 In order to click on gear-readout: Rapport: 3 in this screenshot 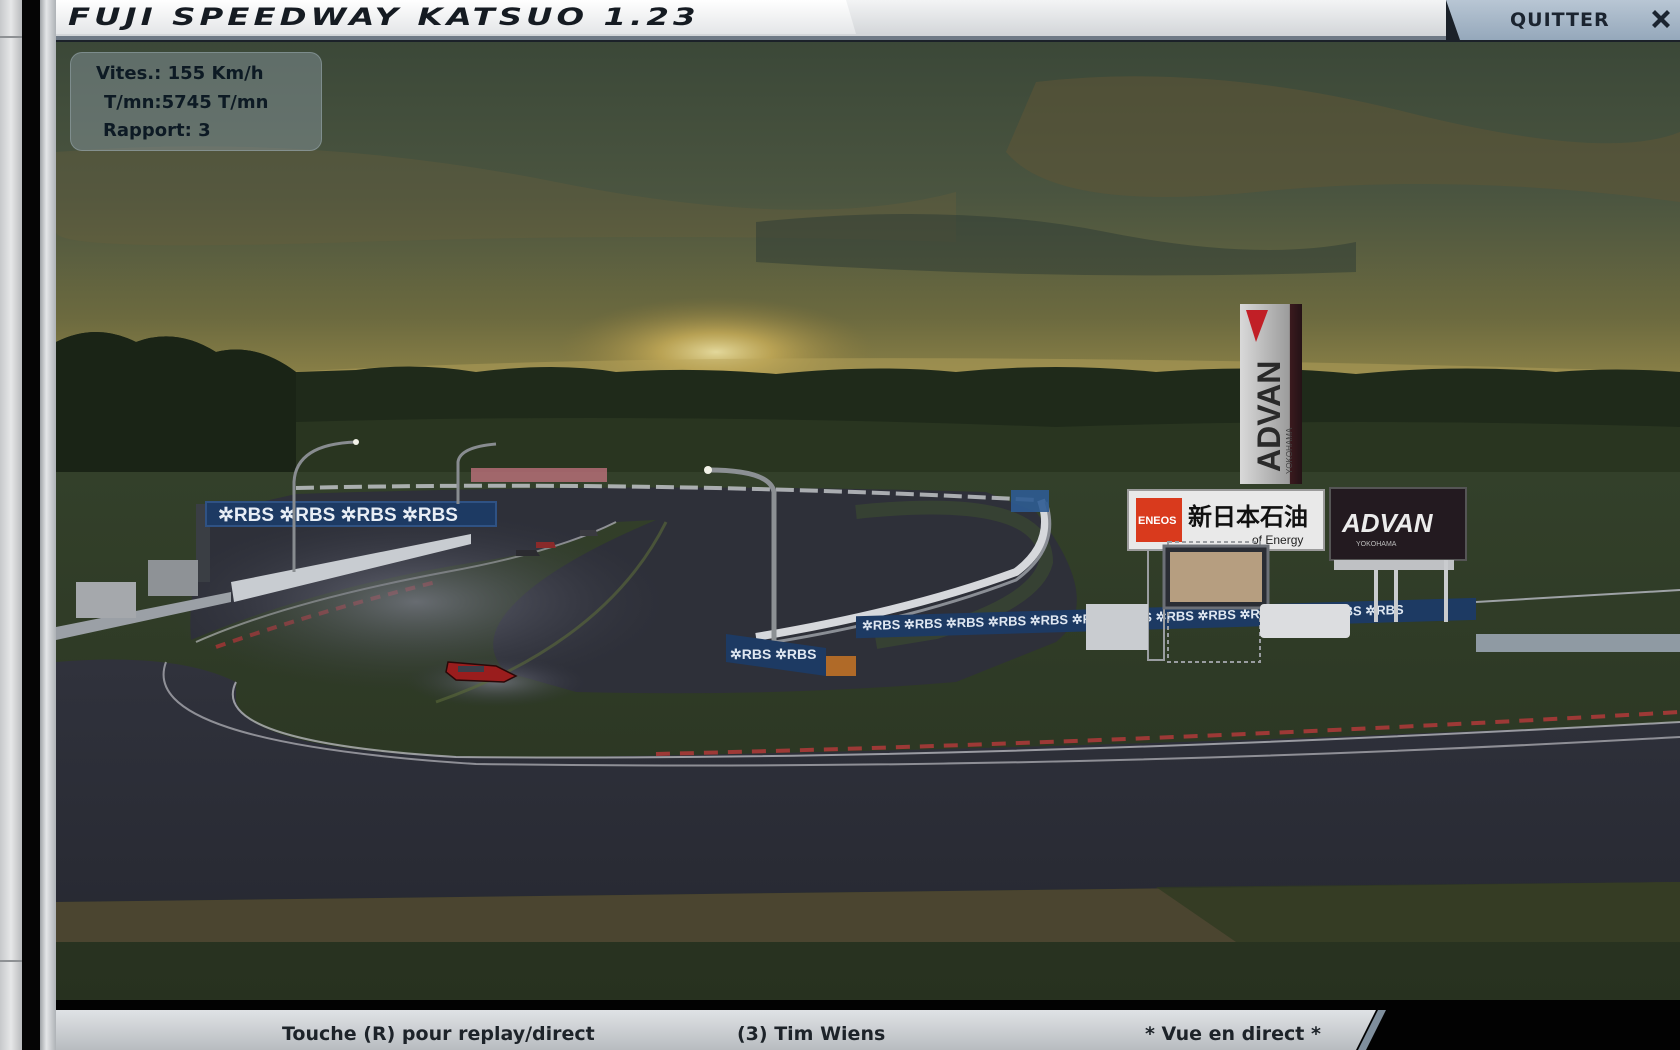, I will do `click(157, 130)`.